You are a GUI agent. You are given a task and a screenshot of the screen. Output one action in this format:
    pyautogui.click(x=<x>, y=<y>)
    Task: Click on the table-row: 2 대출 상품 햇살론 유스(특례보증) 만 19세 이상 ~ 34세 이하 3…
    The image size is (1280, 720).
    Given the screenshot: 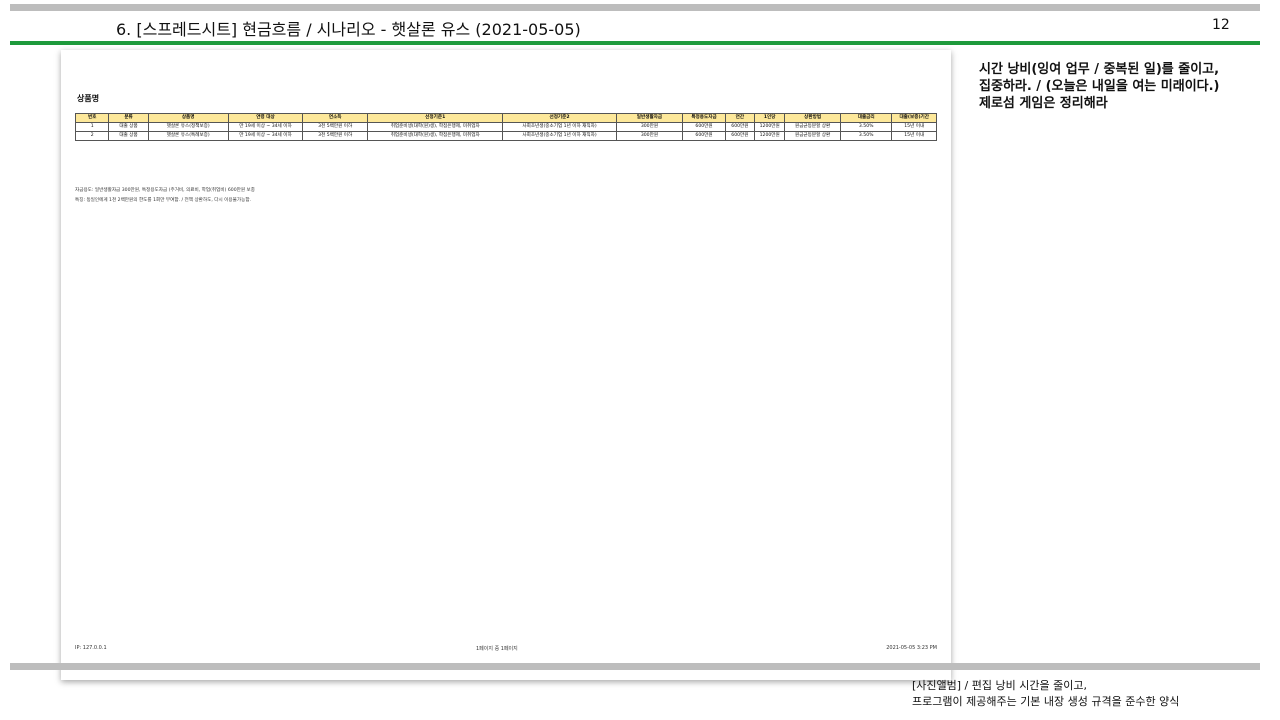 What is the action you would take?
    pyautogui.click(x=505, y=136)
    